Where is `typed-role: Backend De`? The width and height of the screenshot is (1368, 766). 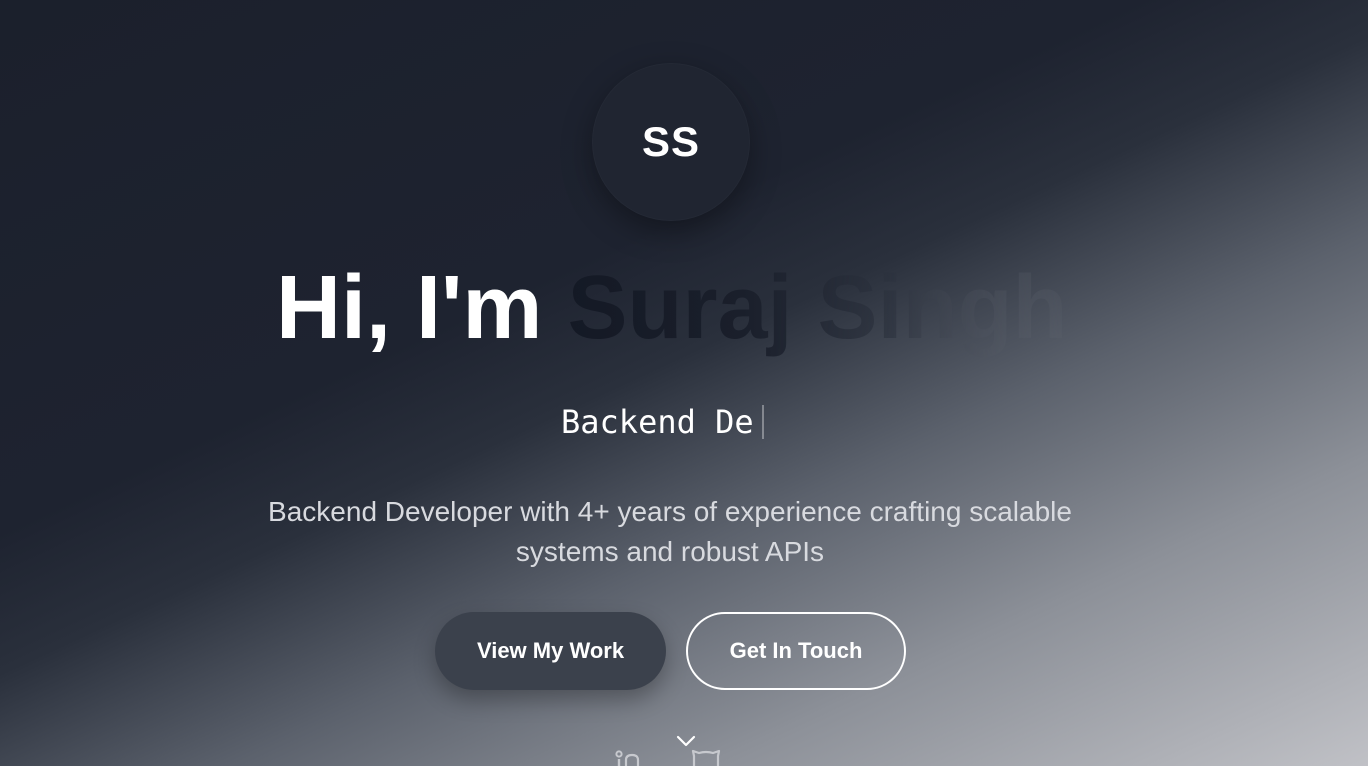 typed-role: Backend De is located at coordinates (662, 422).